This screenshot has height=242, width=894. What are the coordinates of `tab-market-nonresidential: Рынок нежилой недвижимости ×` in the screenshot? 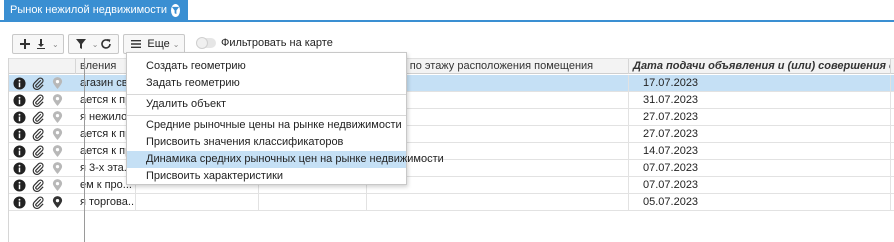 It's located at (99, 10).